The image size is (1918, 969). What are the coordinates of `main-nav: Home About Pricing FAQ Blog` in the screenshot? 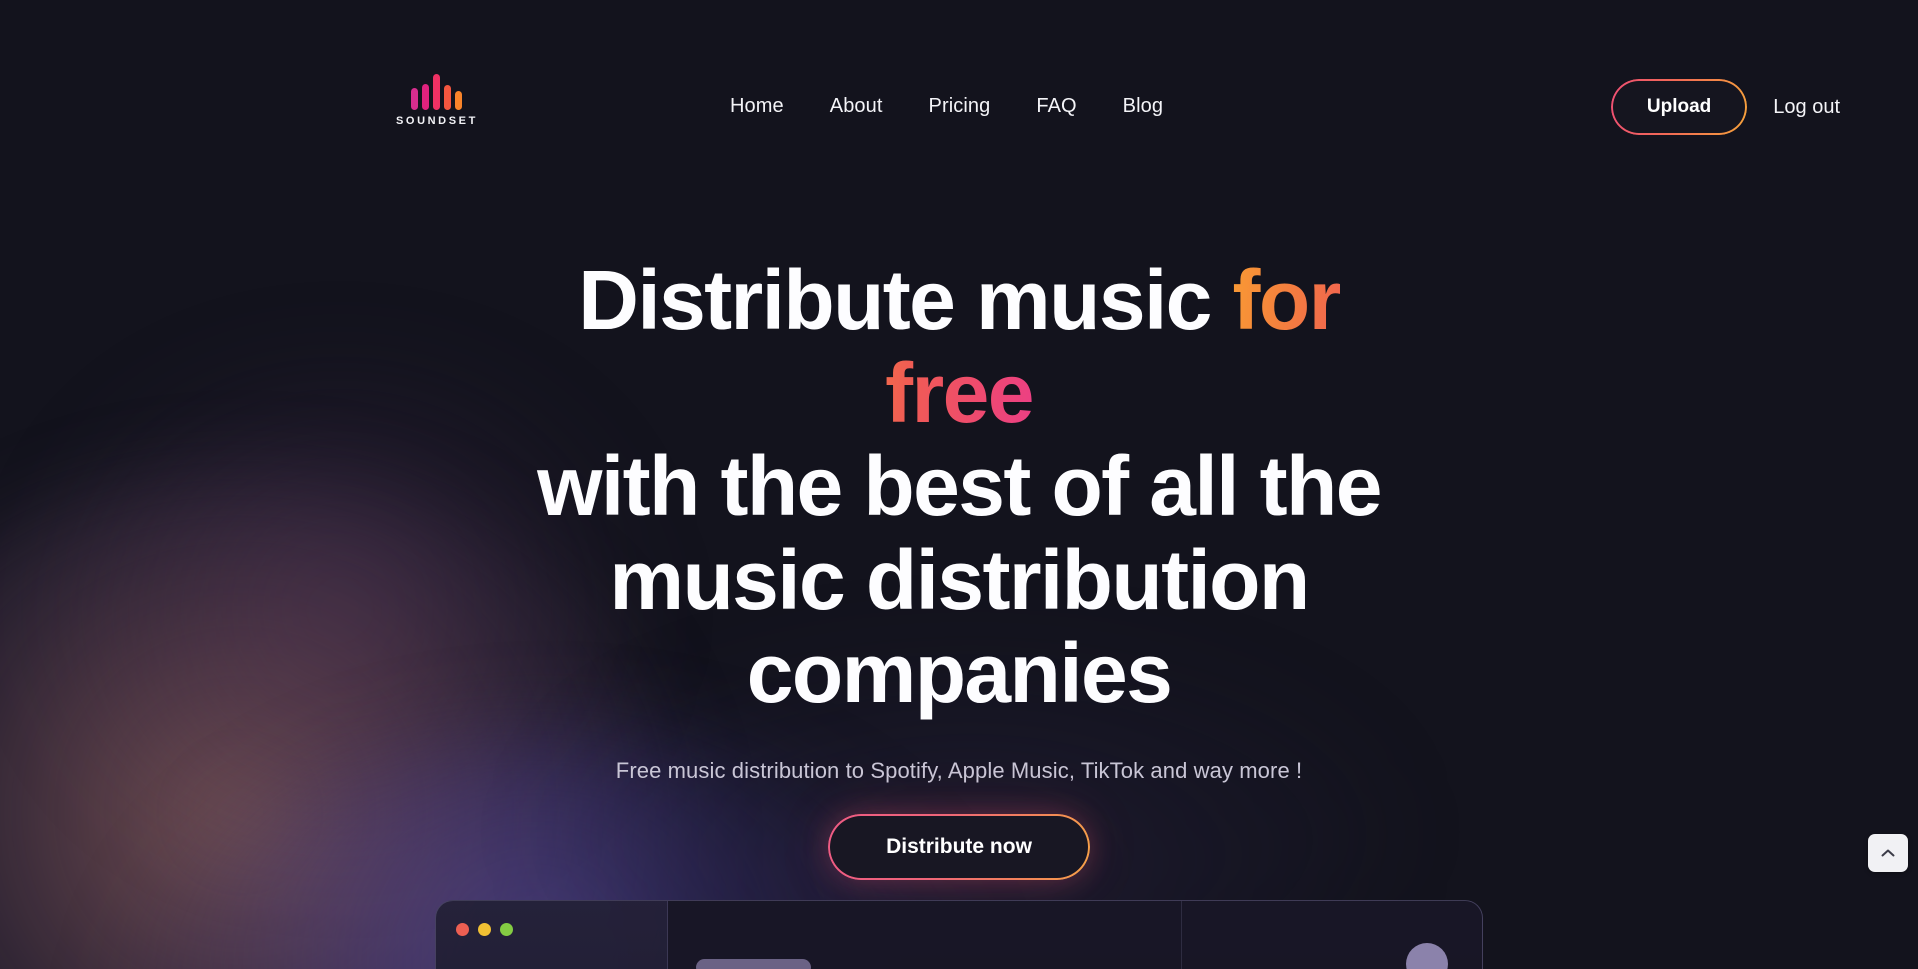 It's located at (946, 106).